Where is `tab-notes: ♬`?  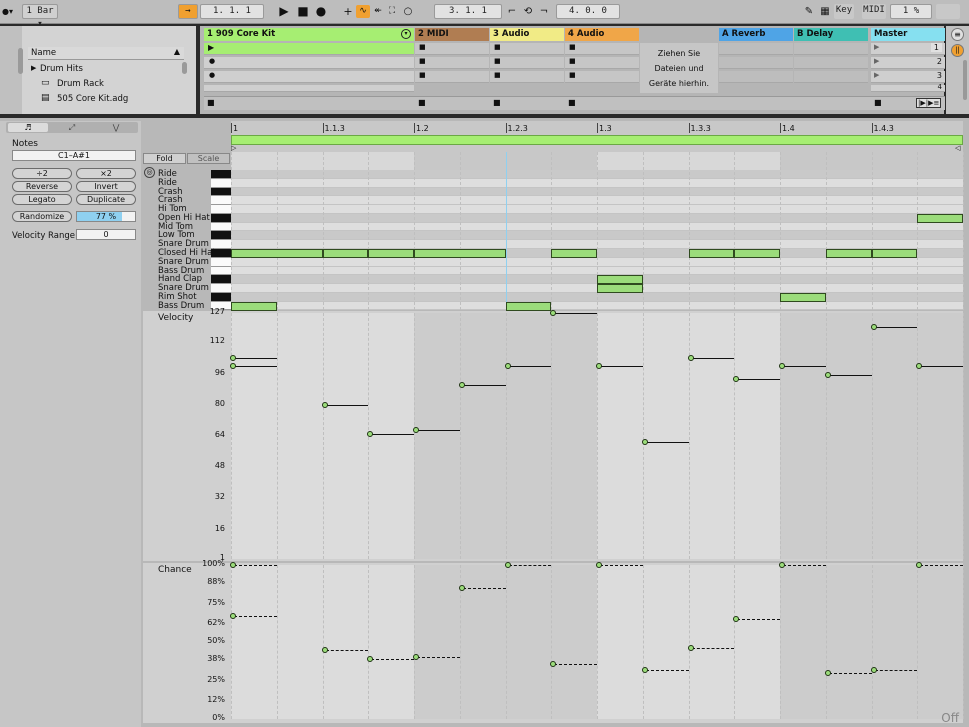 tab-notes: ♬ is located at coordinates (28, 127).